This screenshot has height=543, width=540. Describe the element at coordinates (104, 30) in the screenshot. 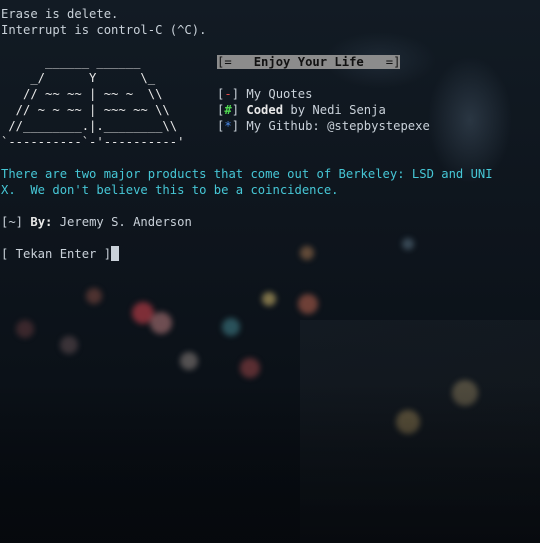

I see `login-message-2: Interrupt is control-C (^C).` at that location.